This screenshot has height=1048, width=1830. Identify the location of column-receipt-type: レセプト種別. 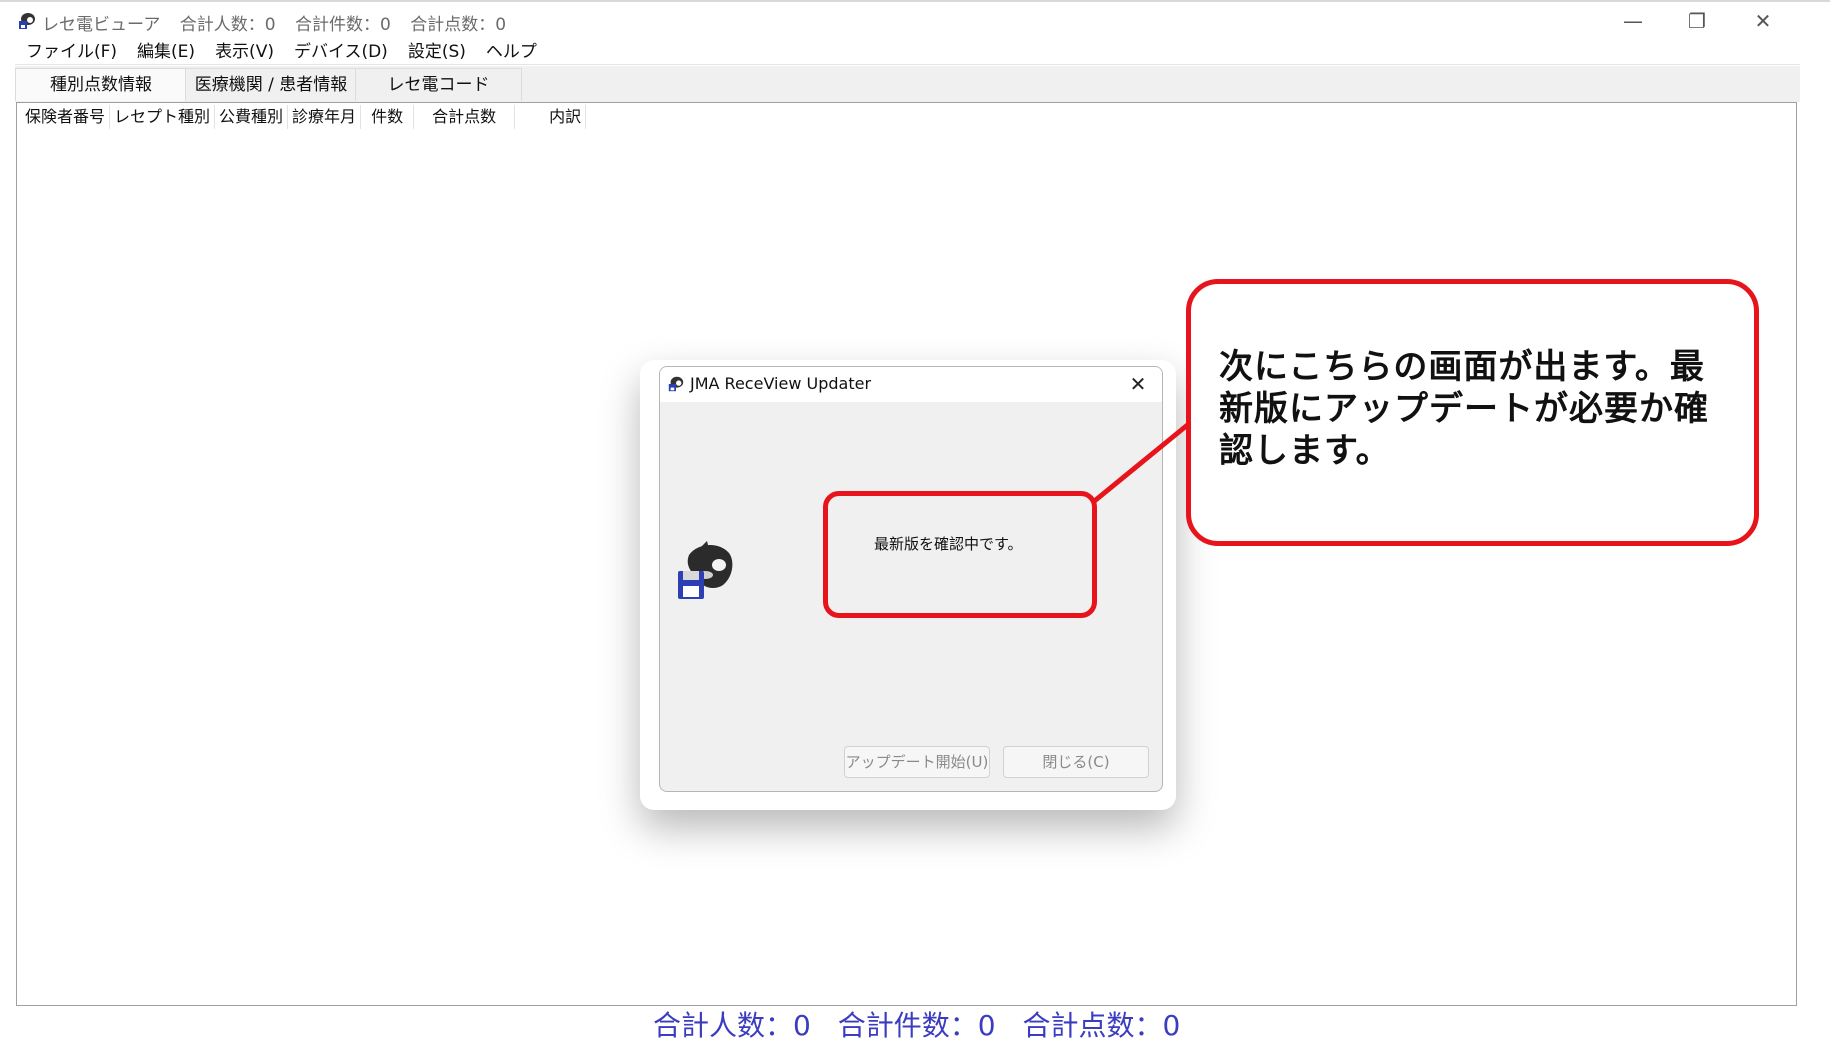
(163, 117).